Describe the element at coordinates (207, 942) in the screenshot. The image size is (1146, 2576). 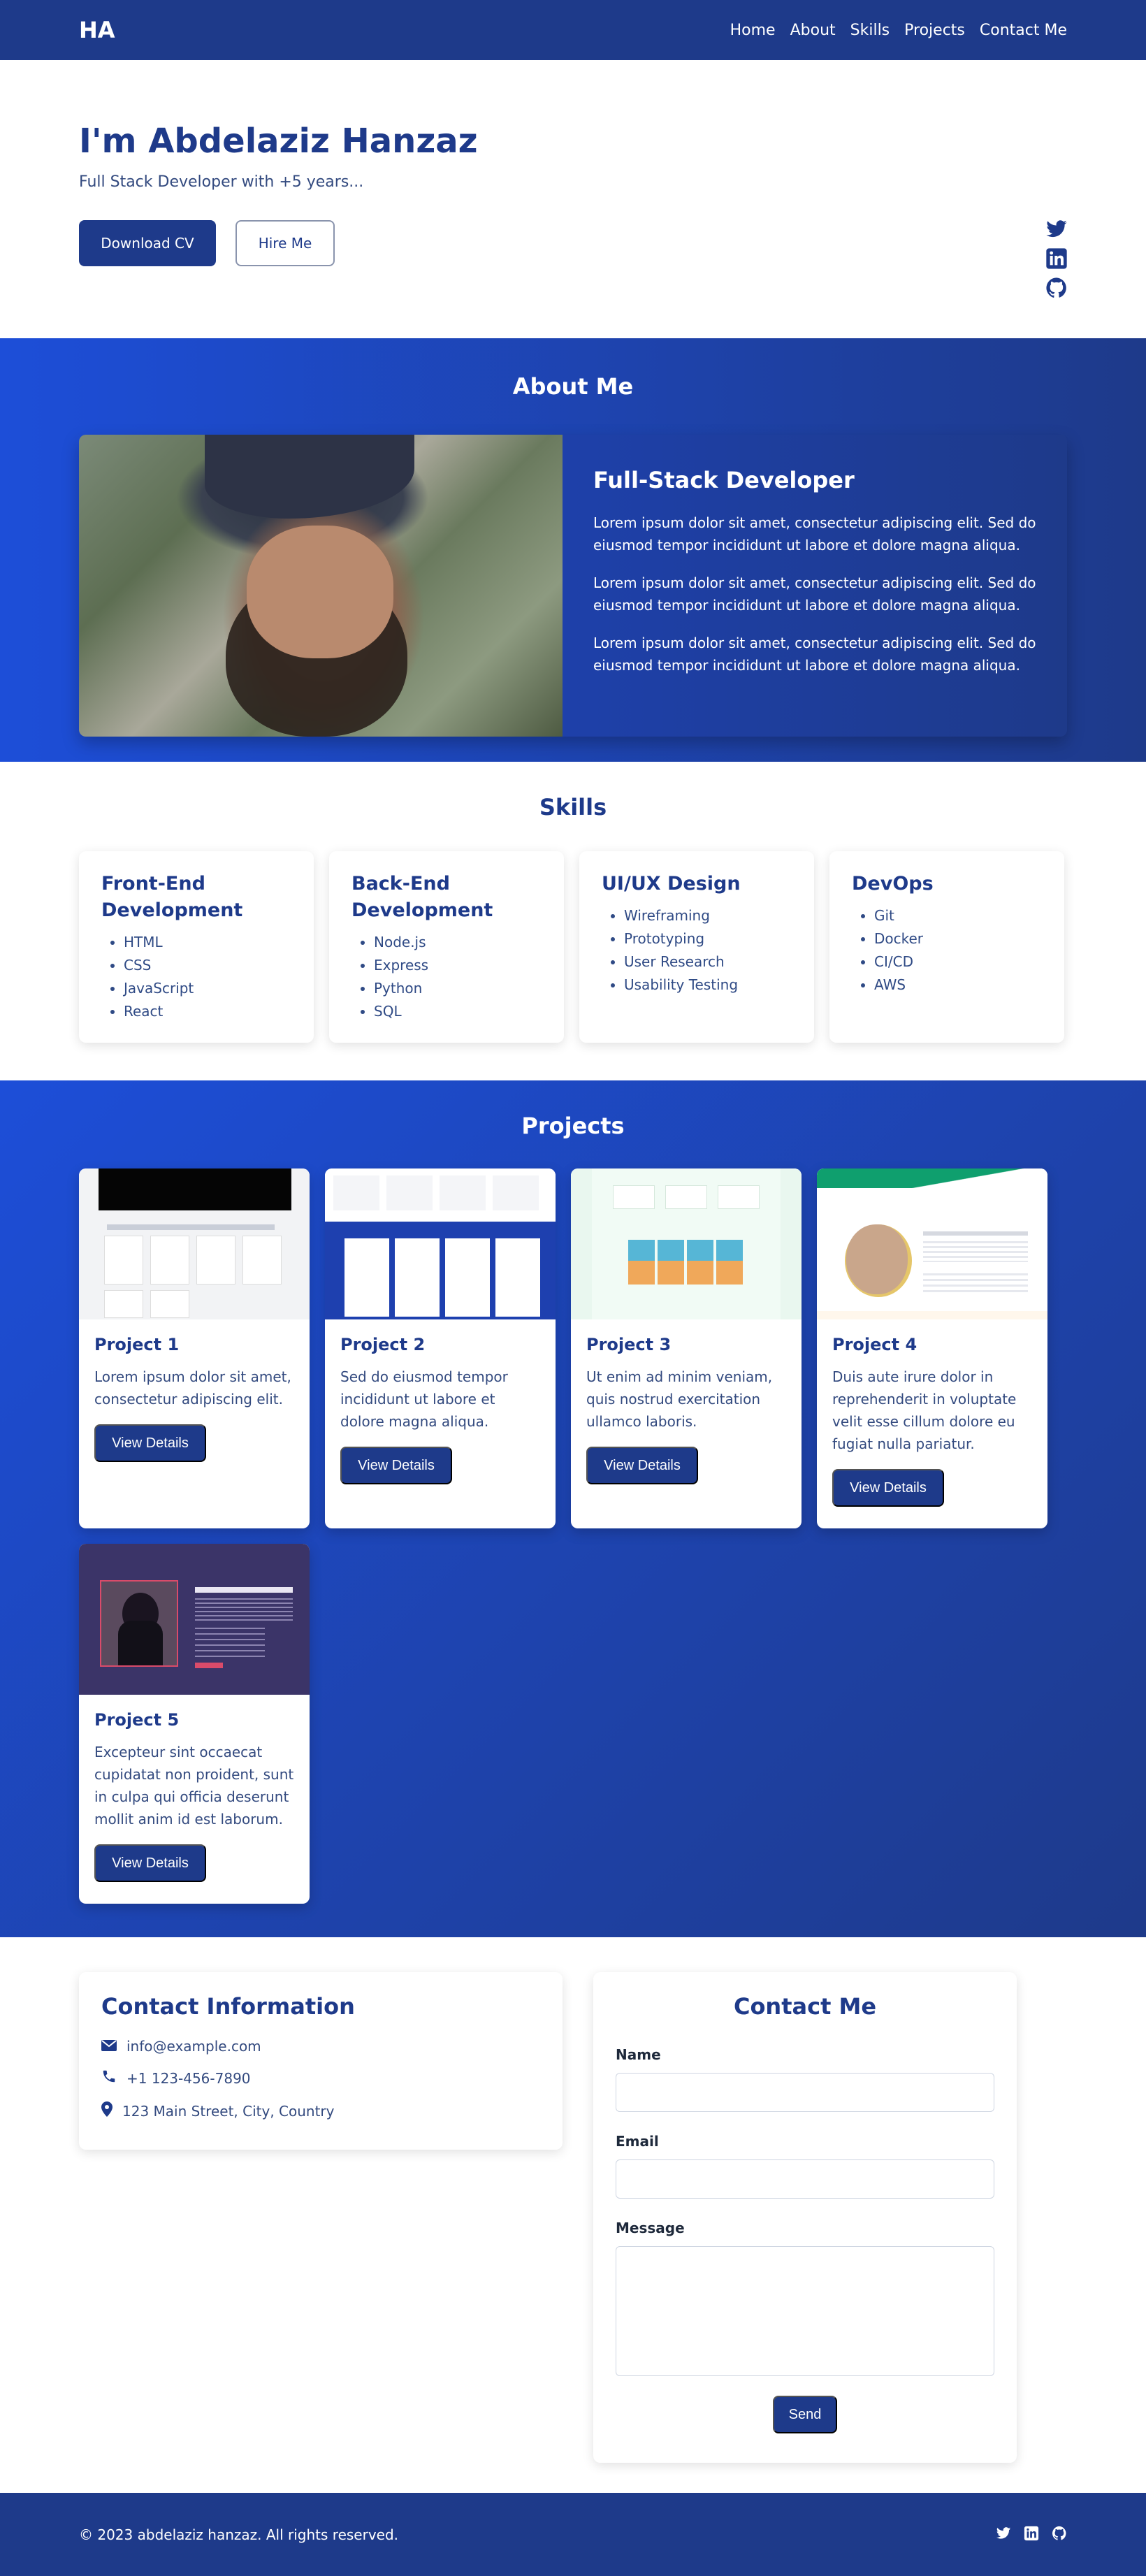
I see `skill-item: HTML` at that location.